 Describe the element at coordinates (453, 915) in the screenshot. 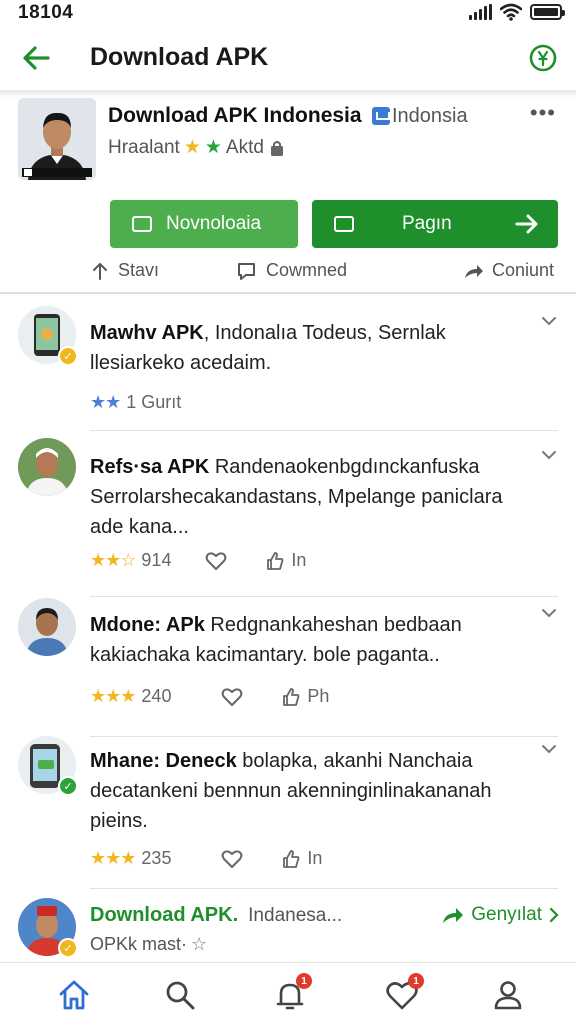

I see `share-forward-icon` at that location.